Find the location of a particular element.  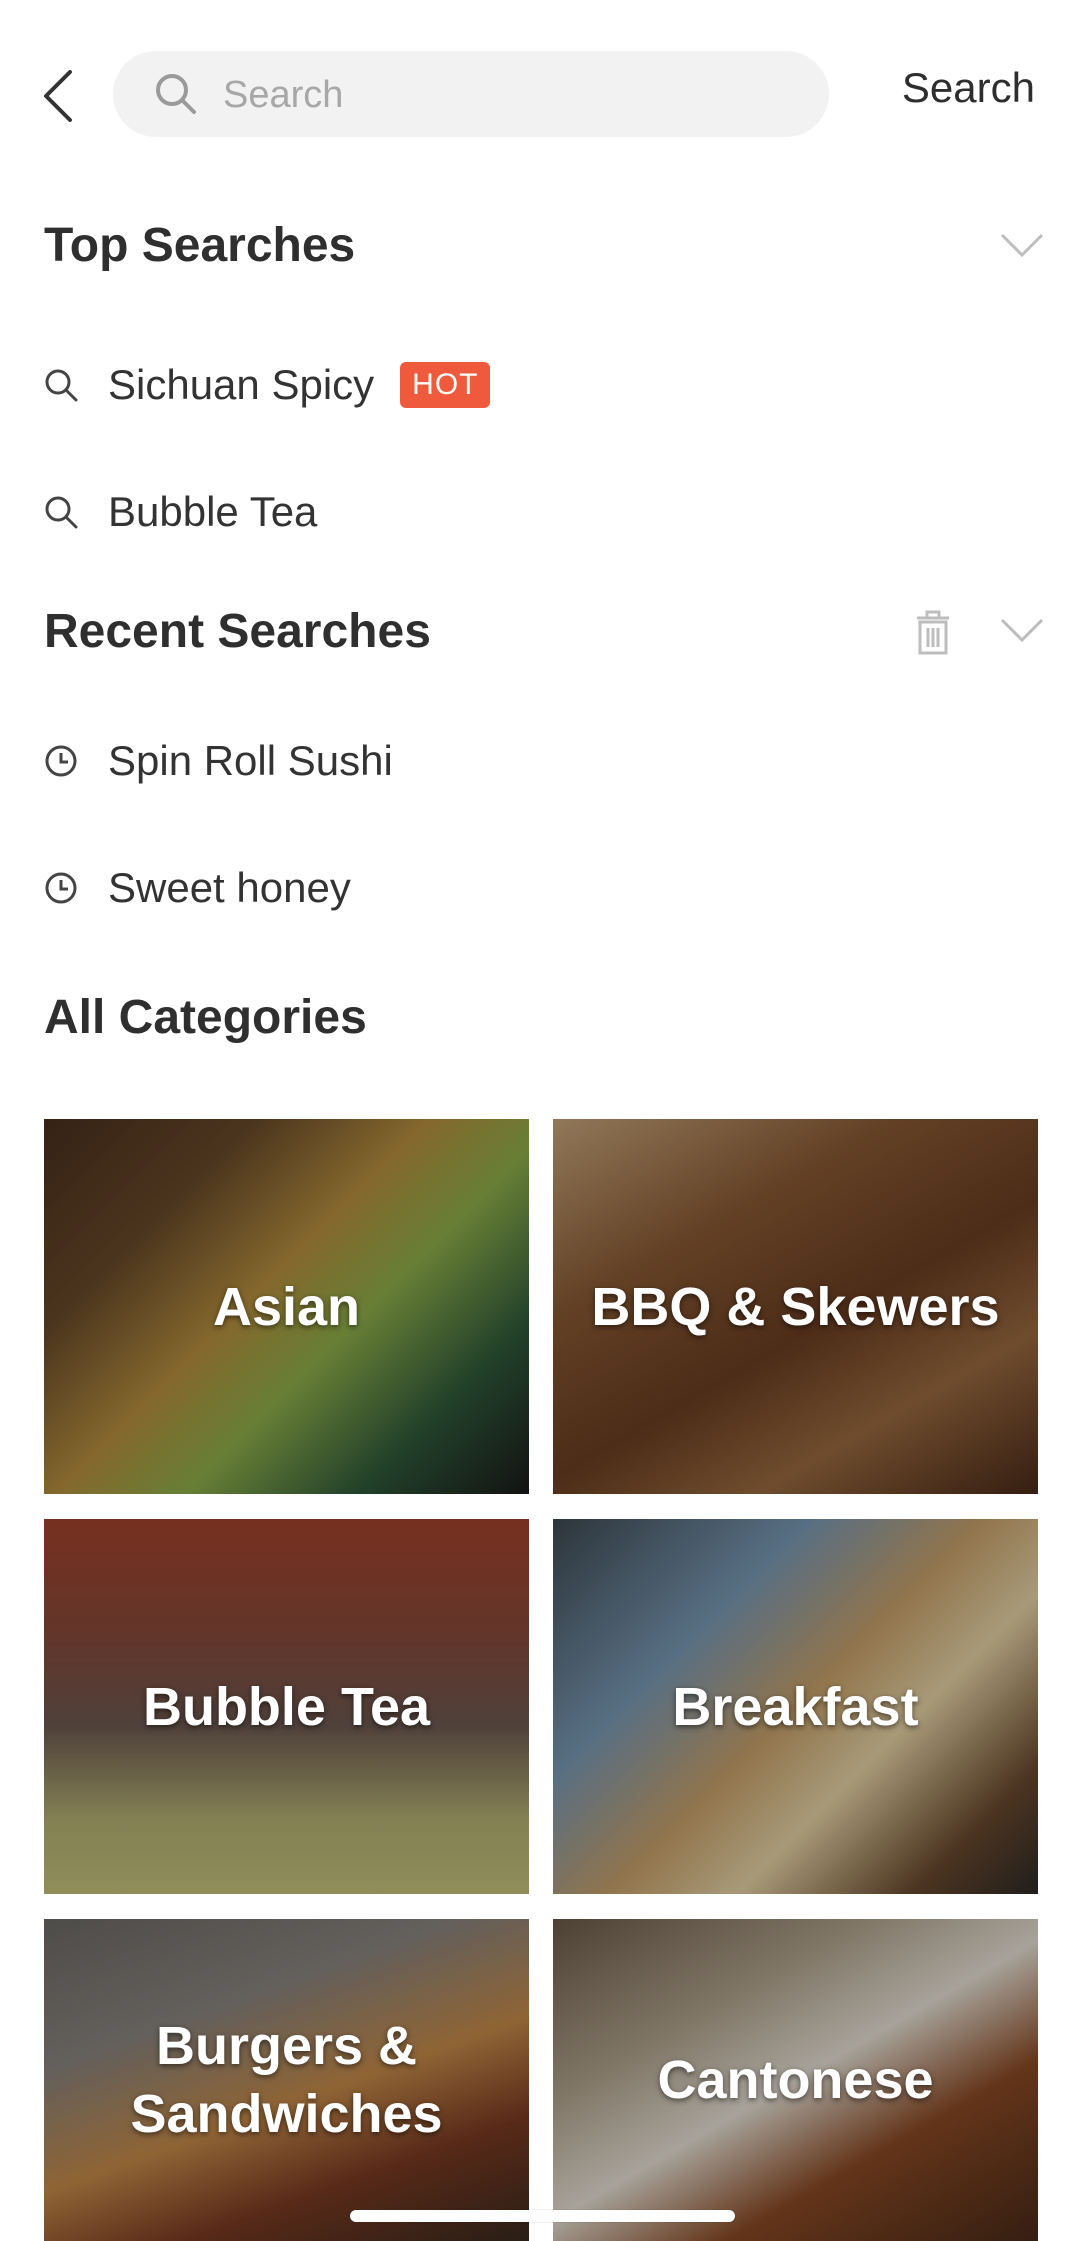

category-tile-burgers-sandwiches: Burgers & Sandwiches is located at coordinates (286, 2080).